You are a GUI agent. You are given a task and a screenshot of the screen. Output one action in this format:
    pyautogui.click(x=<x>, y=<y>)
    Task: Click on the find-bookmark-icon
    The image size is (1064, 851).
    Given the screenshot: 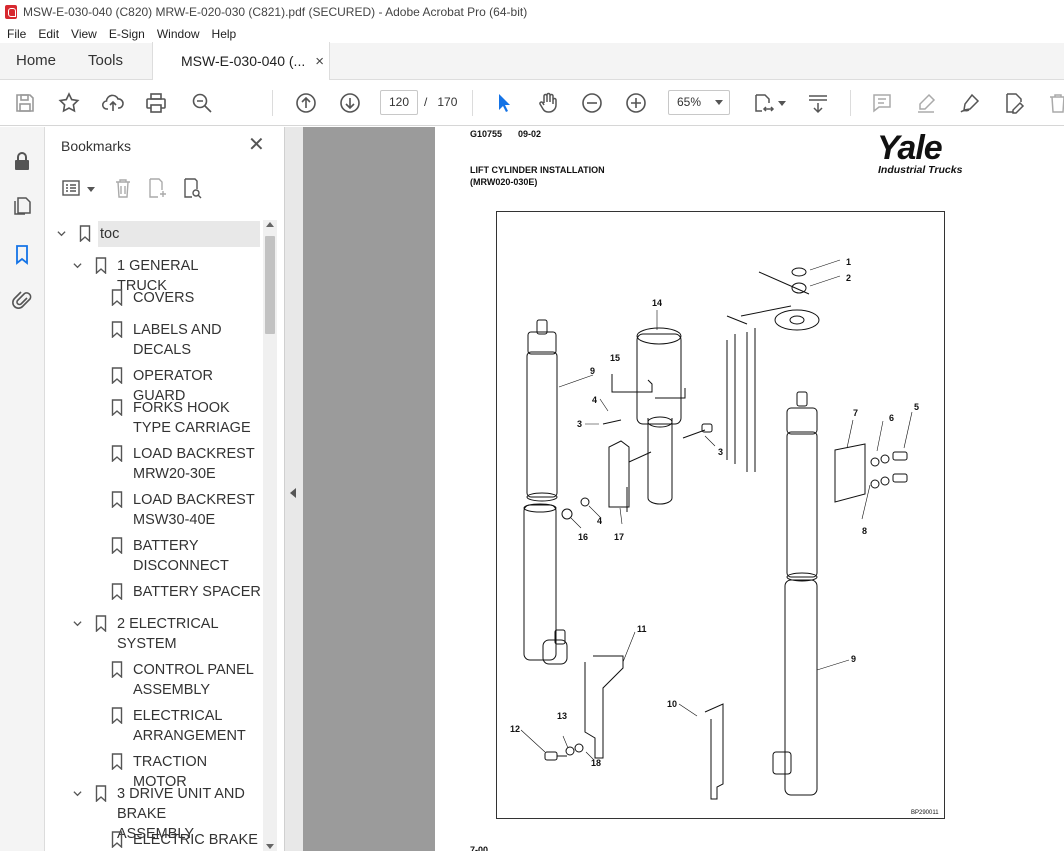 What is the action you would take?
    pyautogui.click(x=192, y=188)
    